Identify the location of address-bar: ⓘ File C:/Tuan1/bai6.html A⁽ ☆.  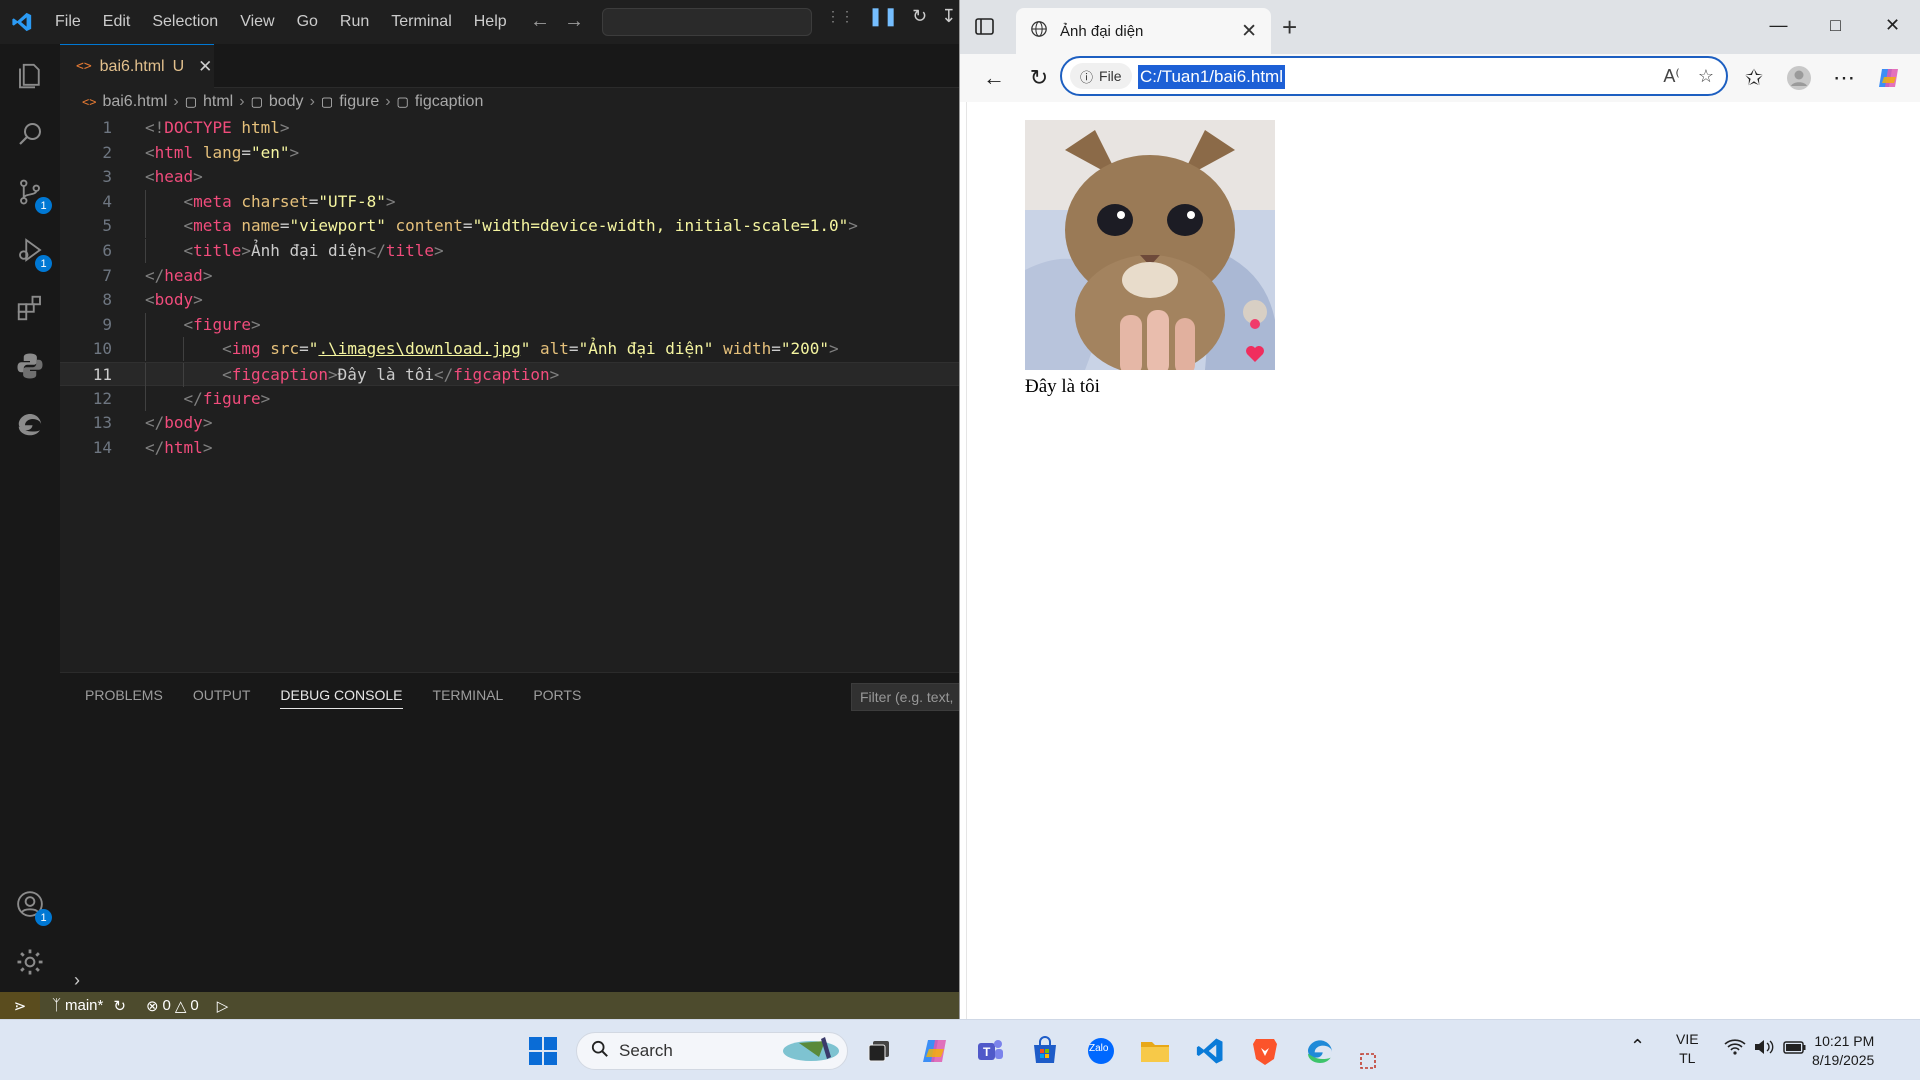
(1394, 76).